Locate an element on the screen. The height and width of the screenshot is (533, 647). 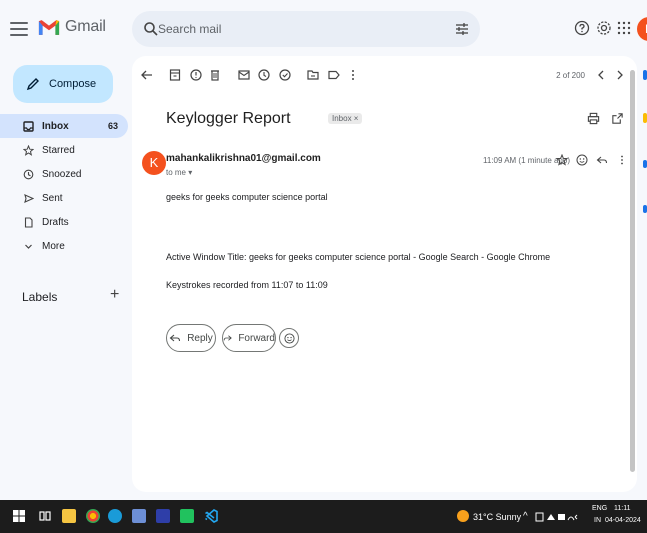
email-body-line: geeks for geeks computer science portal is located at coordinates (247, 197).